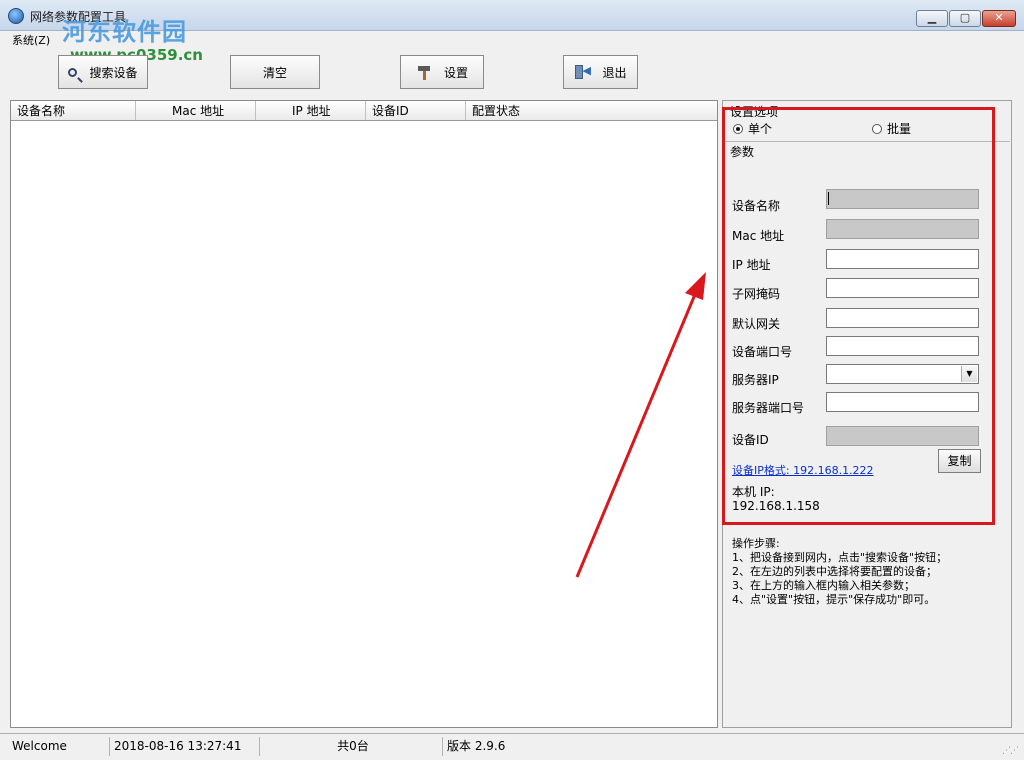 The image size is (1024, 760). What do you see at coordinates (1010, 751) in the screenshot?
I see `resize-grip-icon: ⋰⋰` at bounding box center [1010, 751].